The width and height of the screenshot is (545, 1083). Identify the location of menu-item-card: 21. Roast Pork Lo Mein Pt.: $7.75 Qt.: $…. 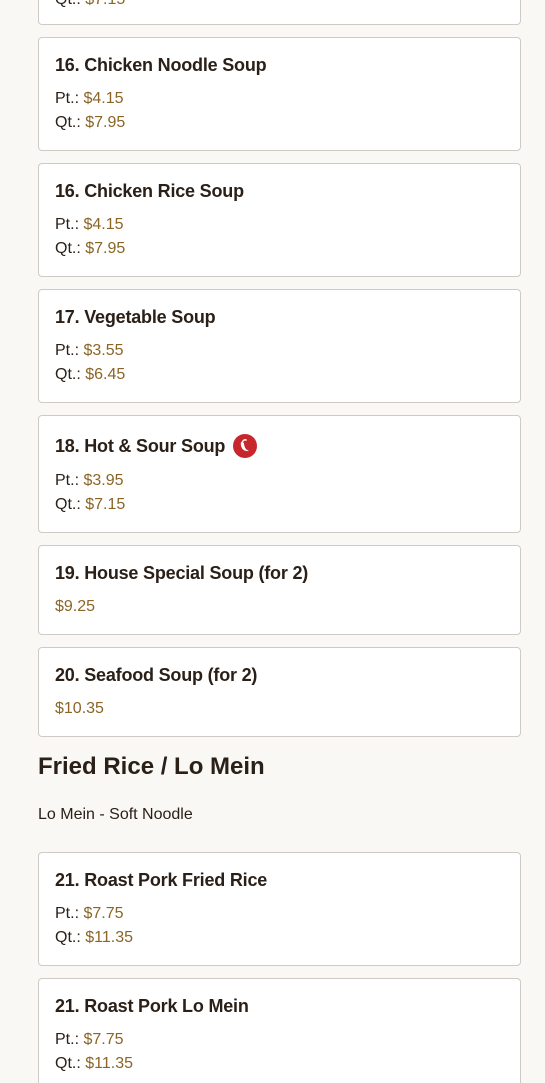
(279, 1030).